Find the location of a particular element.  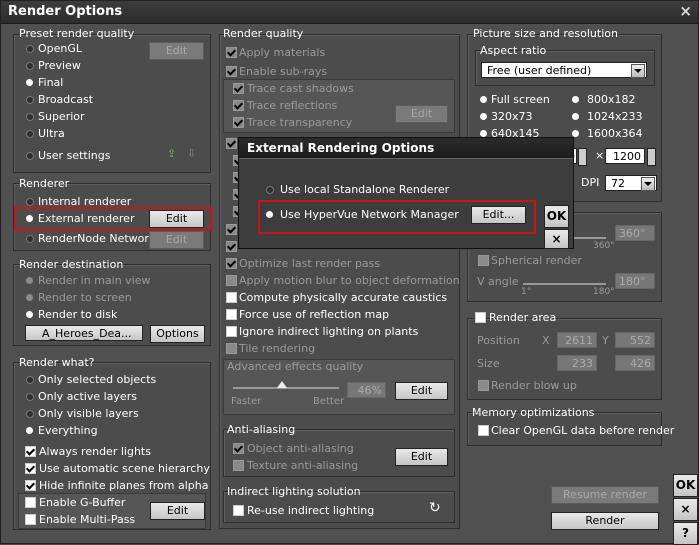

size-x-field: 233 is located at coordinates (577, 363).